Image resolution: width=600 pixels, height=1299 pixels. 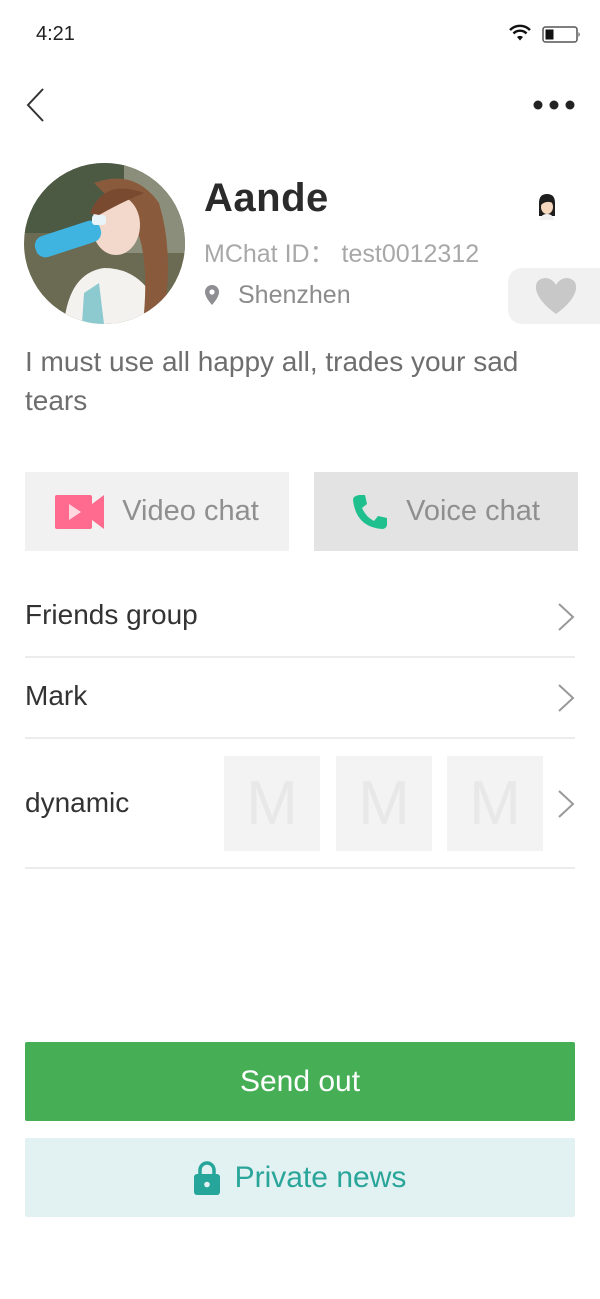 I want to click on battery-icon, so click(x=561, y=34).